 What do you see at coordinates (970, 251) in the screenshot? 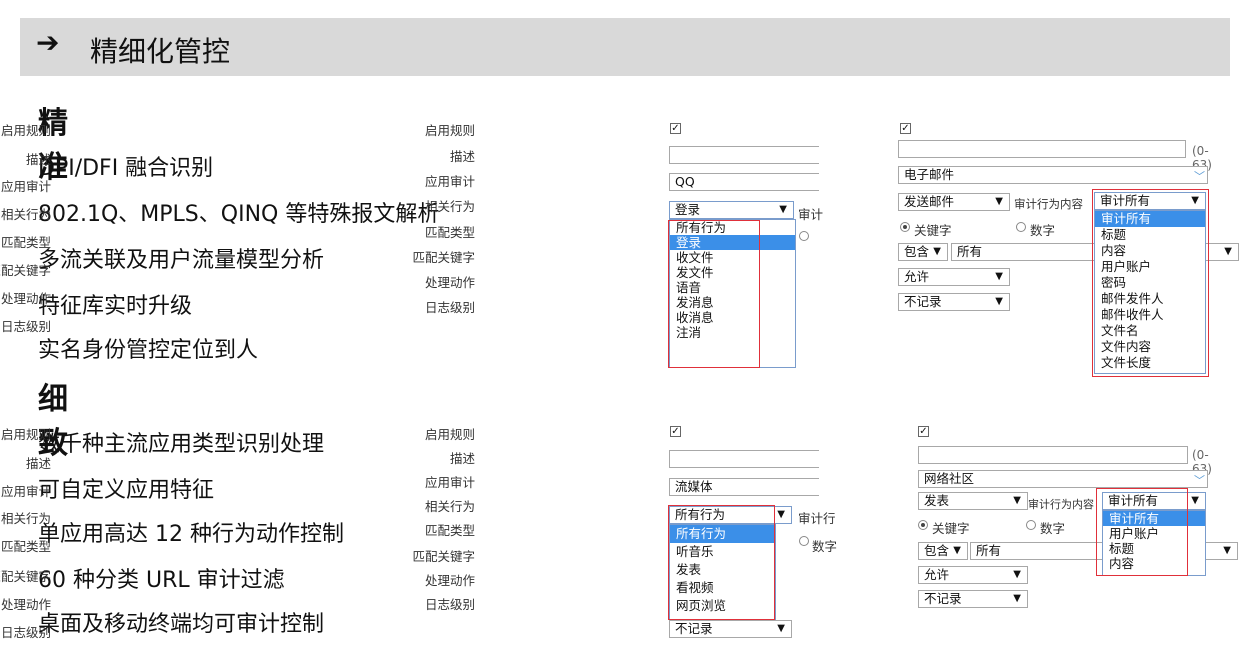
I see `keyword-select-value: 所有` at bounding box center [970, 251].